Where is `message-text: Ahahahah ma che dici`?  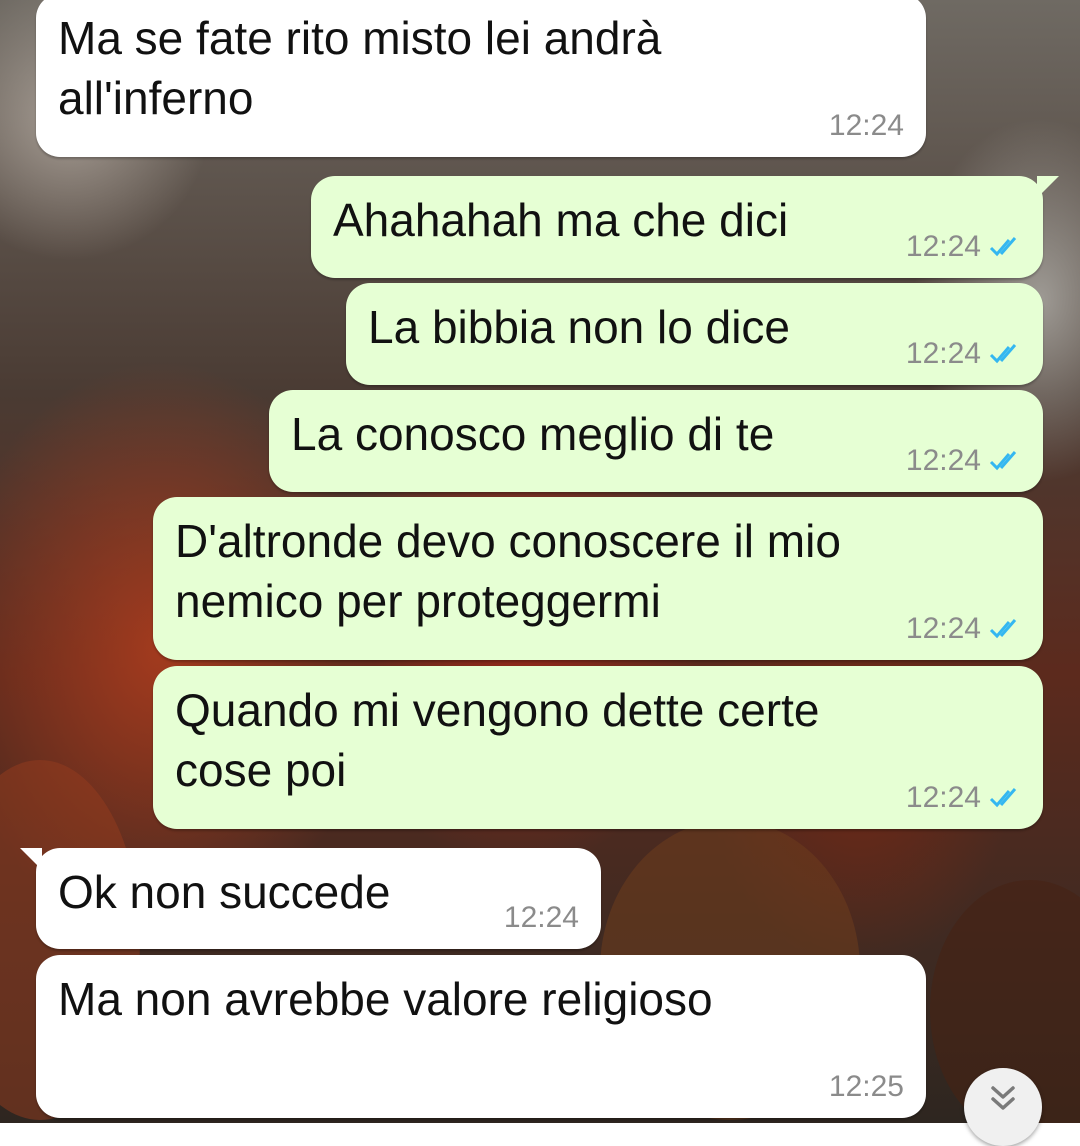 message-text: Ahahahah ma che dici is located at coordinates (561, 220).